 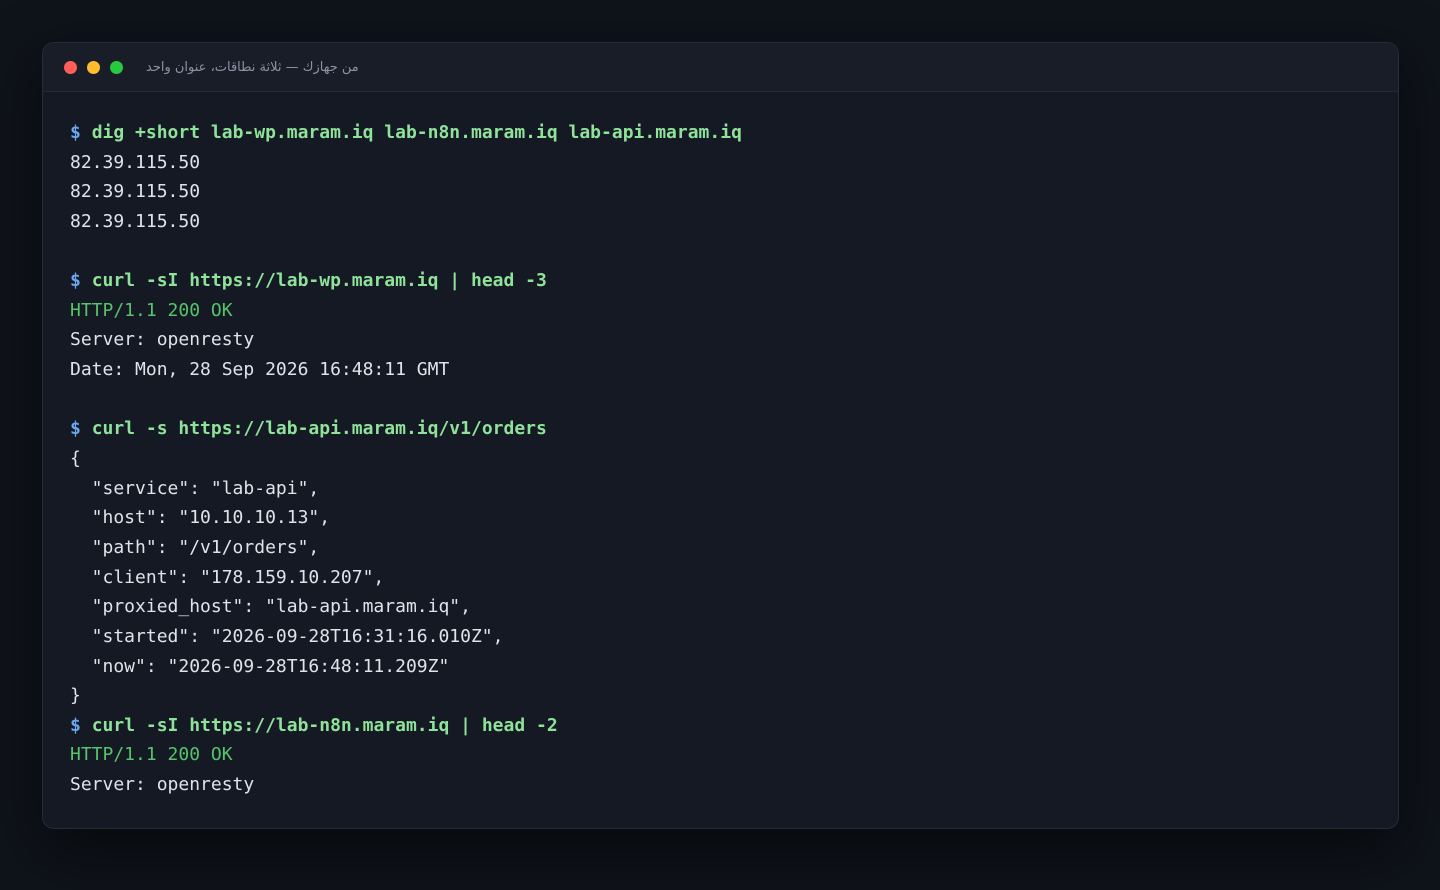 I want to click on output-line: "client": "178.159.10.207",, so click(x=734, y=578).